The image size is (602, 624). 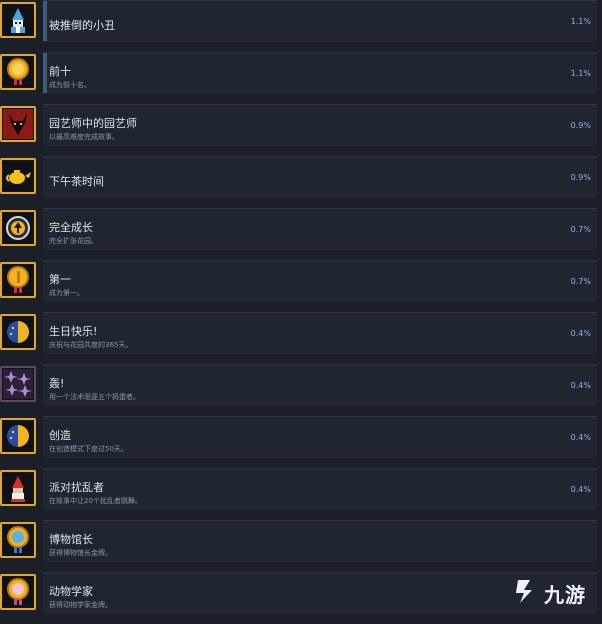 I want to click on achievement-row: 完全成长 完全扩张花园。 0.7%, so click(x=301, y=234).